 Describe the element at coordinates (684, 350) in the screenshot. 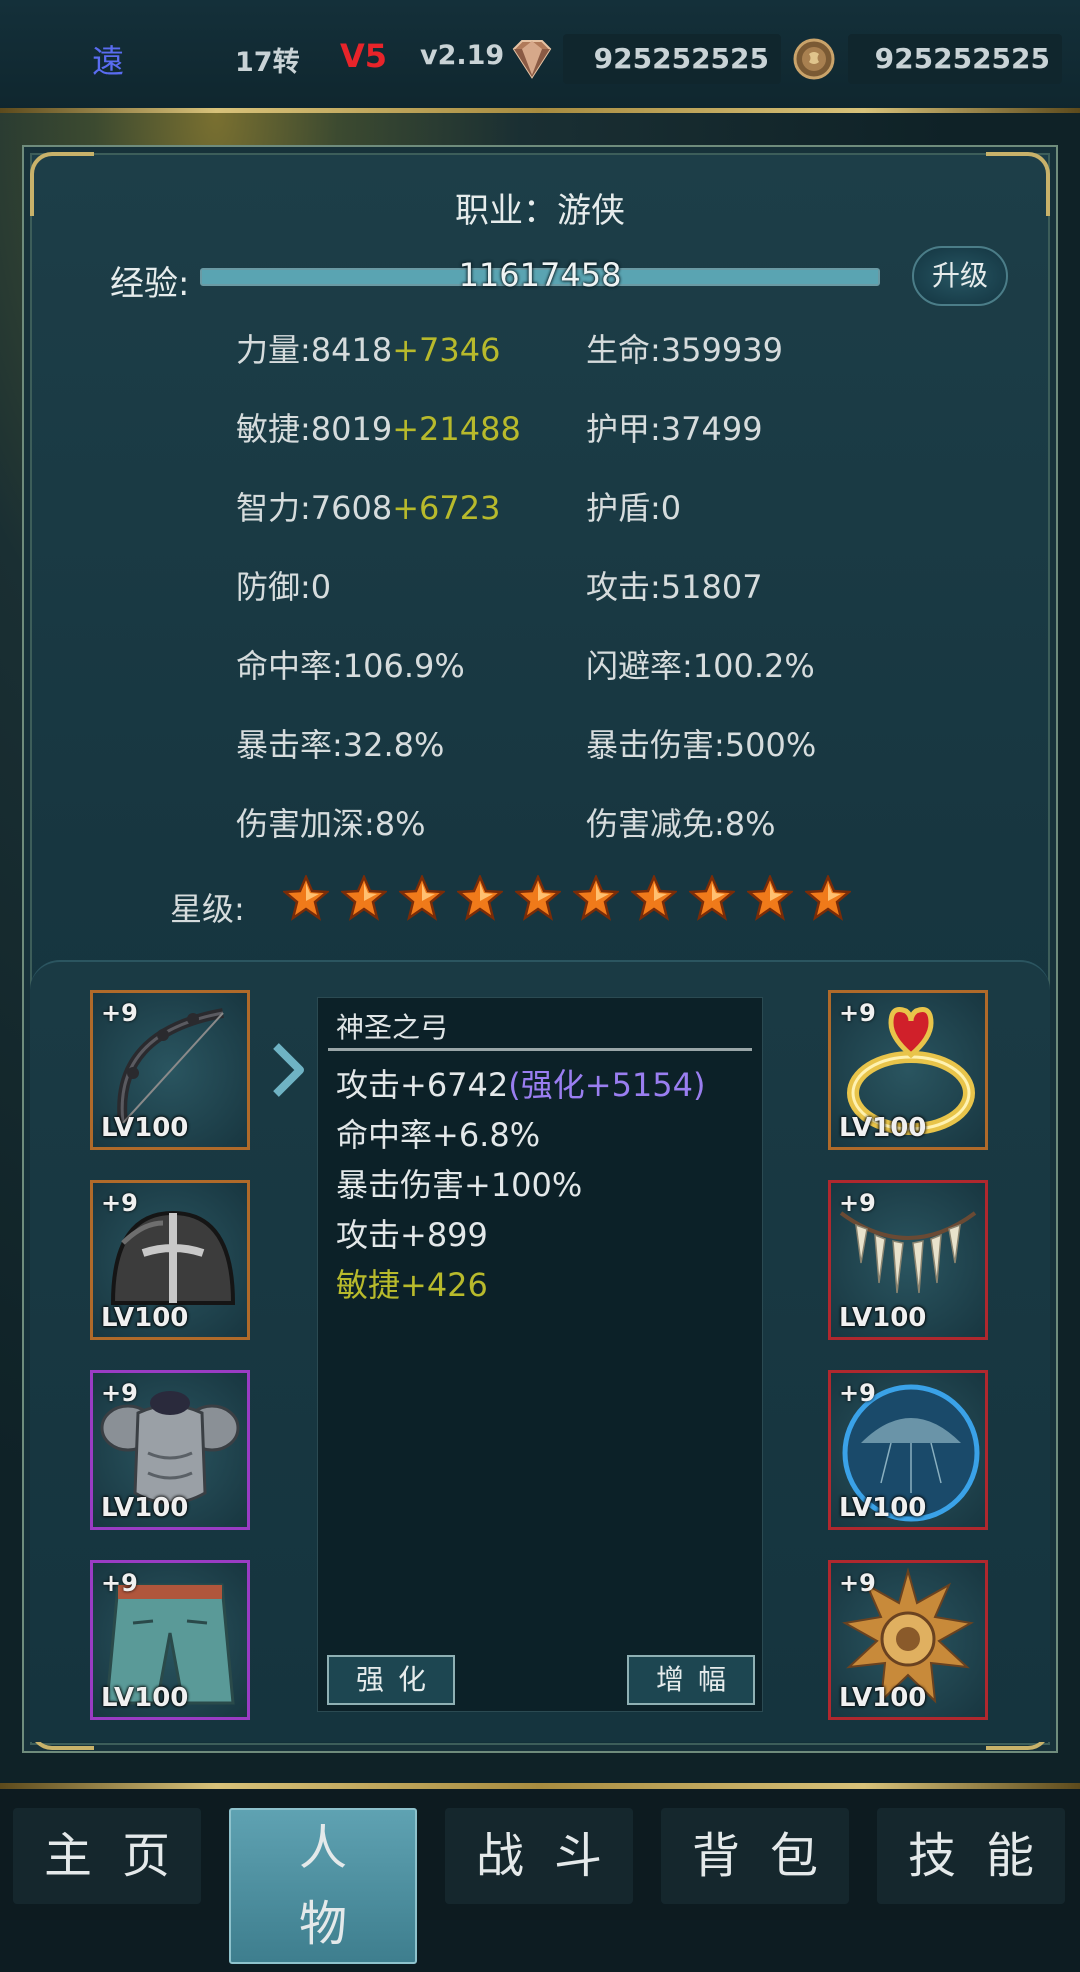

I see `stat-hp: 生命:359939` at that location.